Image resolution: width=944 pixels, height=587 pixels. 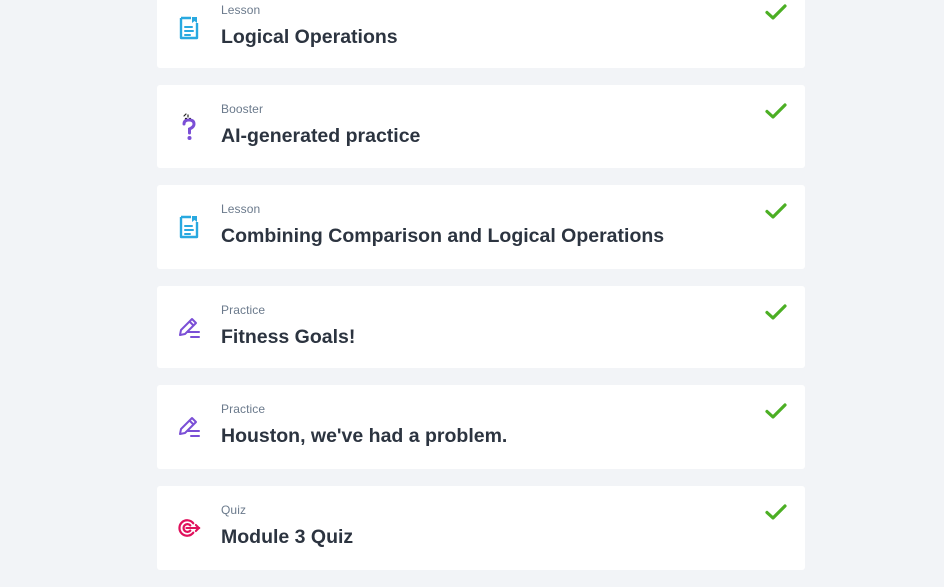 I want to click on item-type-label: Booster, so click(x=242, y=109).